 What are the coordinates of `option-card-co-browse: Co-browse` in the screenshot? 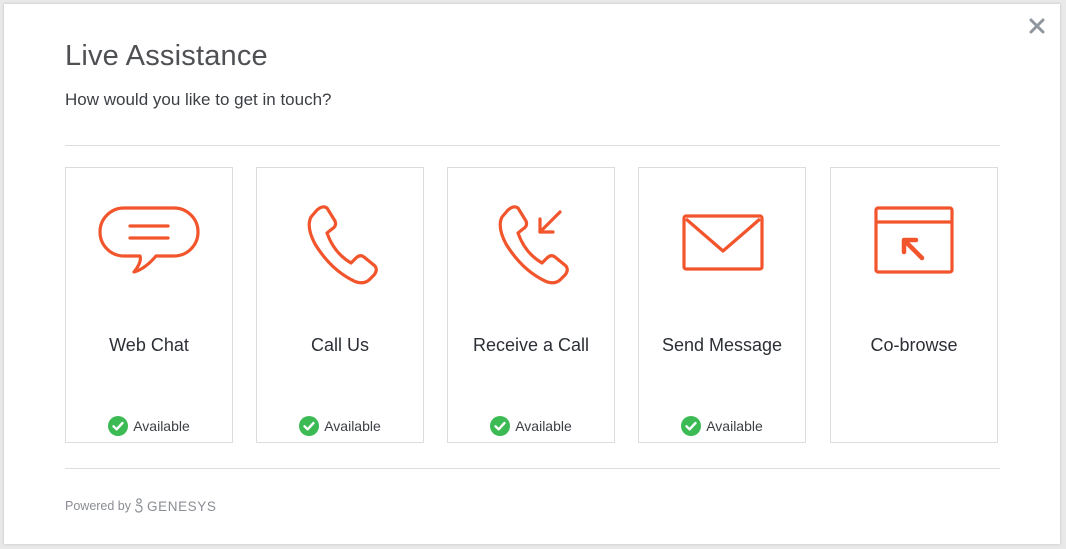 It's located at (914, 305).